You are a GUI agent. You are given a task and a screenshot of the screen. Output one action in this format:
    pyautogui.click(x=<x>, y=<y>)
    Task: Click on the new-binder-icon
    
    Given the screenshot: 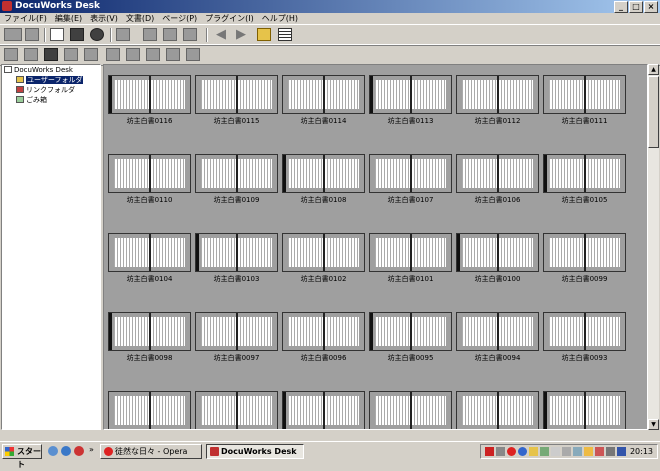 What is the action you would take?
    pyautogui.click(x=11, y=54)
    